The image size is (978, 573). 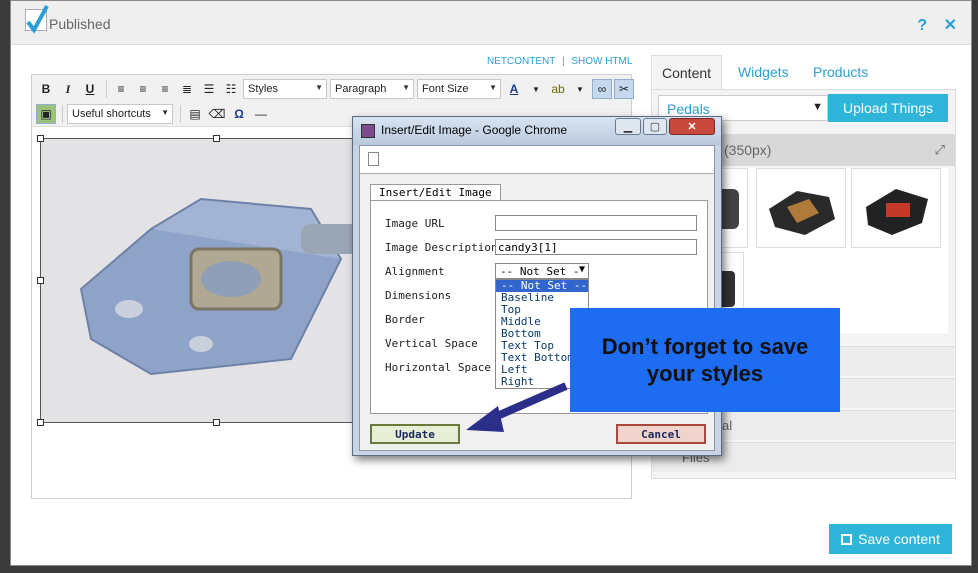 What do you see at coordinates (596, 223) in the screenshot?
I see `image-url-input` at bounding box center [596, 223].